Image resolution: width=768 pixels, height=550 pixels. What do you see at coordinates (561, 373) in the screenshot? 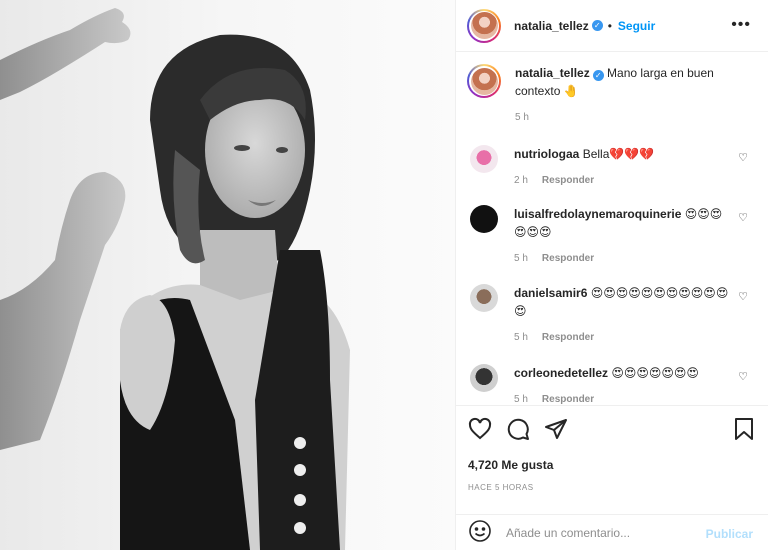
I see `commenter-username: corleonedetellez` at bounding box center [561, 373].